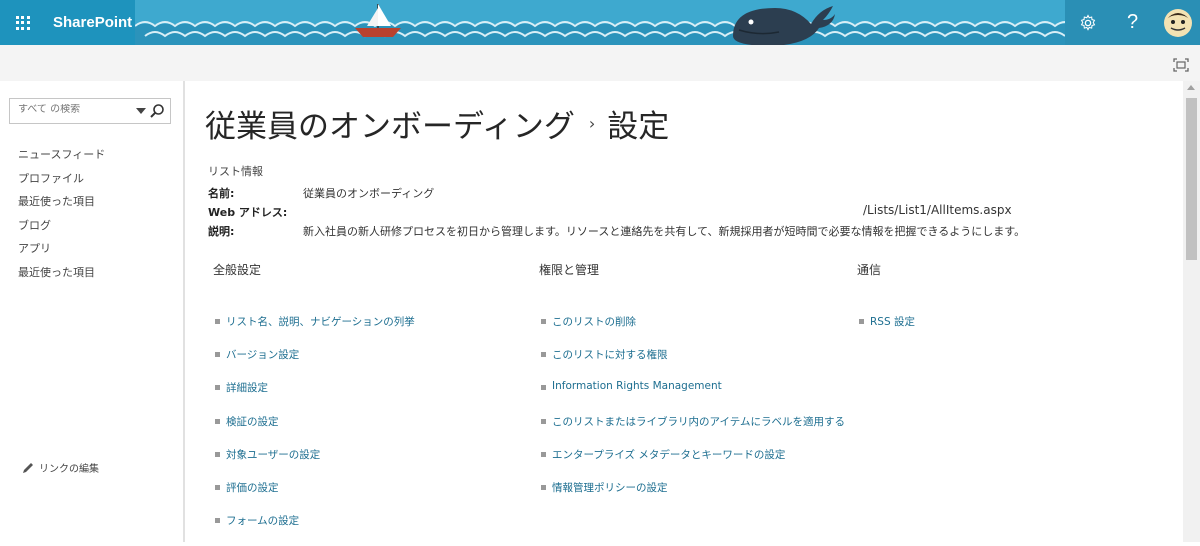  What do you see at coordinates (221, 193) in the screenshot?
I see `list-name-label: 名前:` at bounding box center [221, 193].